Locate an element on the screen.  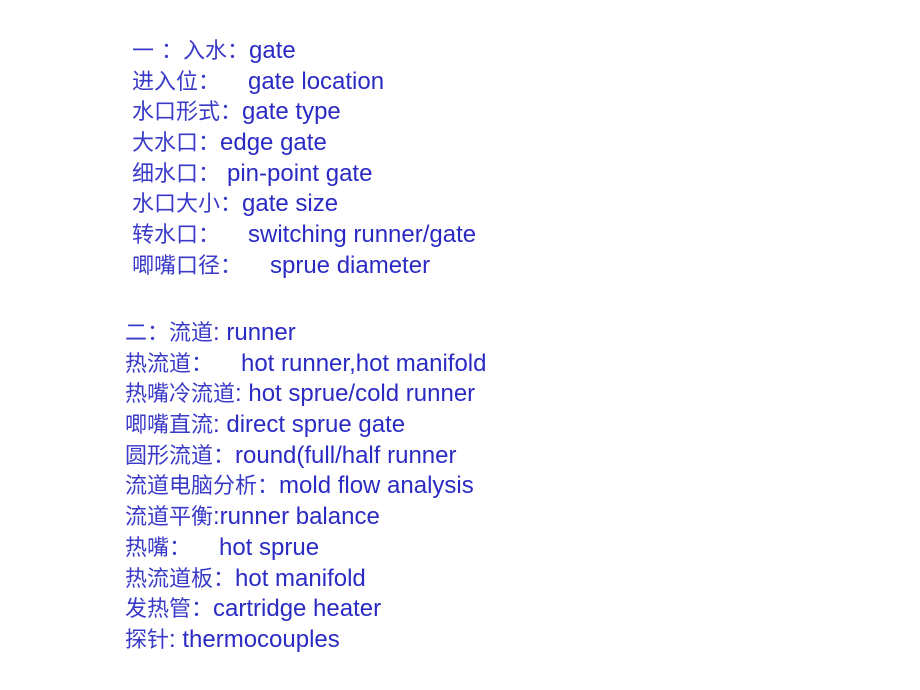
term-line: 流道平衡:runner balance is located at coordinates (305, 517).